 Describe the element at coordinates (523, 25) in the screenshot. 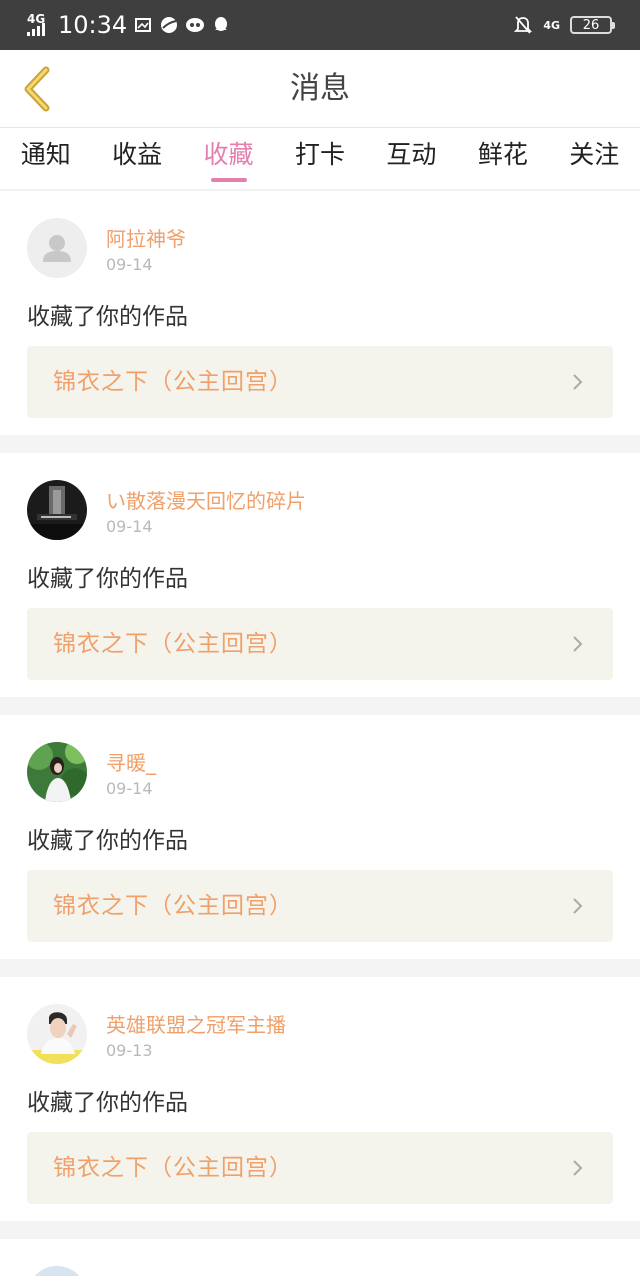

I see `notification-muted-icon` at that location.